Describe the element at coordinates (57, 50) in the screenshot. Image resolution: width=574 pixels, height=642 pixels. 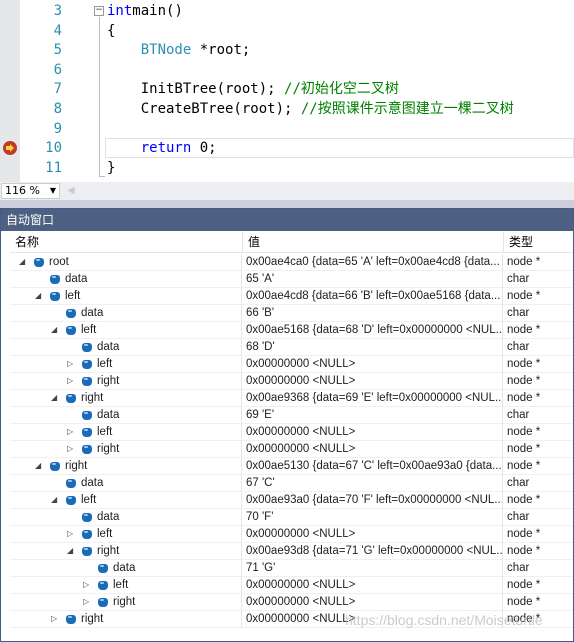
I see `line-number: 5` at that location.